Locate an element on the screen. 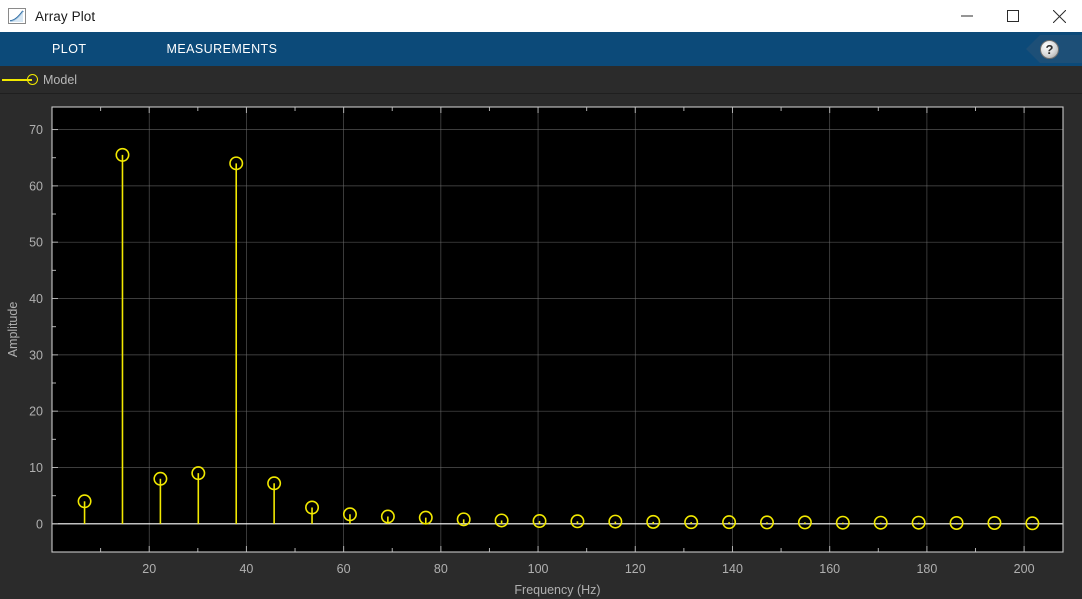 This screenshot has width=1082, height=599. window-controls is located at coordinates (1013, 16).